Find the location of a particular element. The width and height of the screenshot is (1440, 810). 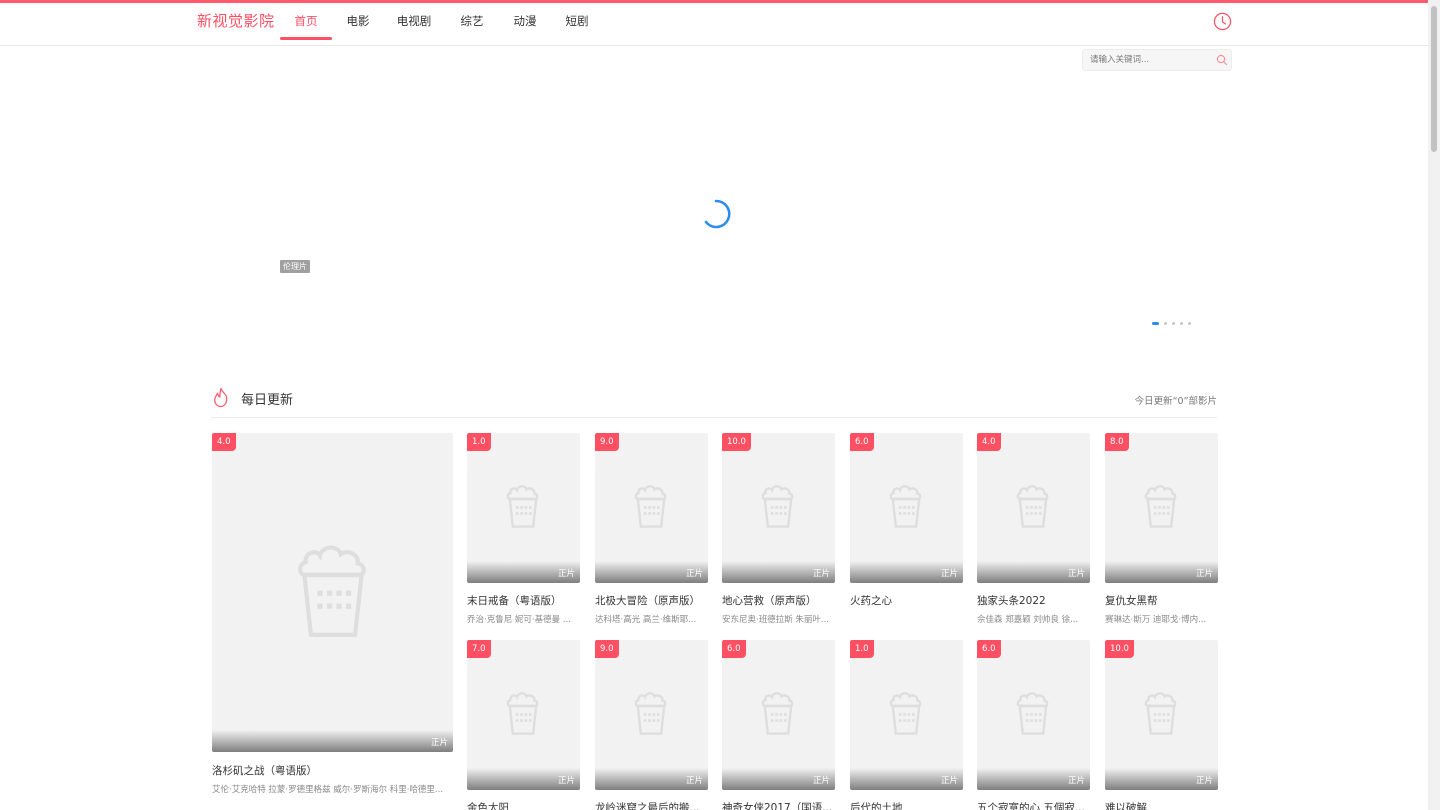

movie-title: 复仇女黑帮 is located at coordinates (1161, 600).